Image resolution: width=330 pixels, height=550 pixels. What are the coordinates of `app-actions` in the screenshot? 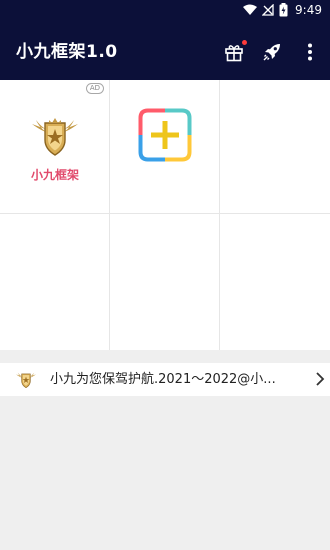 It's located at (272, 52).